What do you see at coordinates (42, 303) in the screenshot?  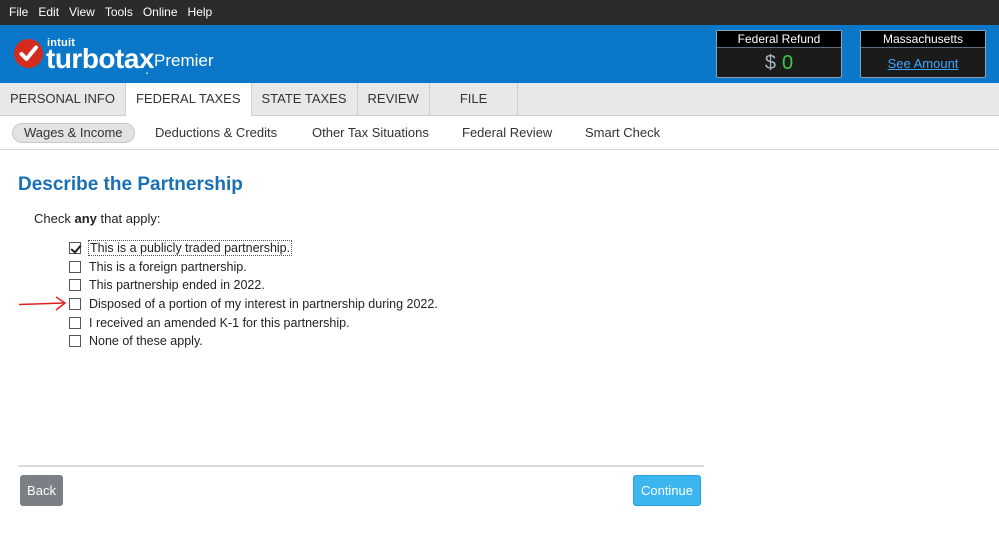 I see `red-arrow-annotation-icon` at bounding box center [42, 303].